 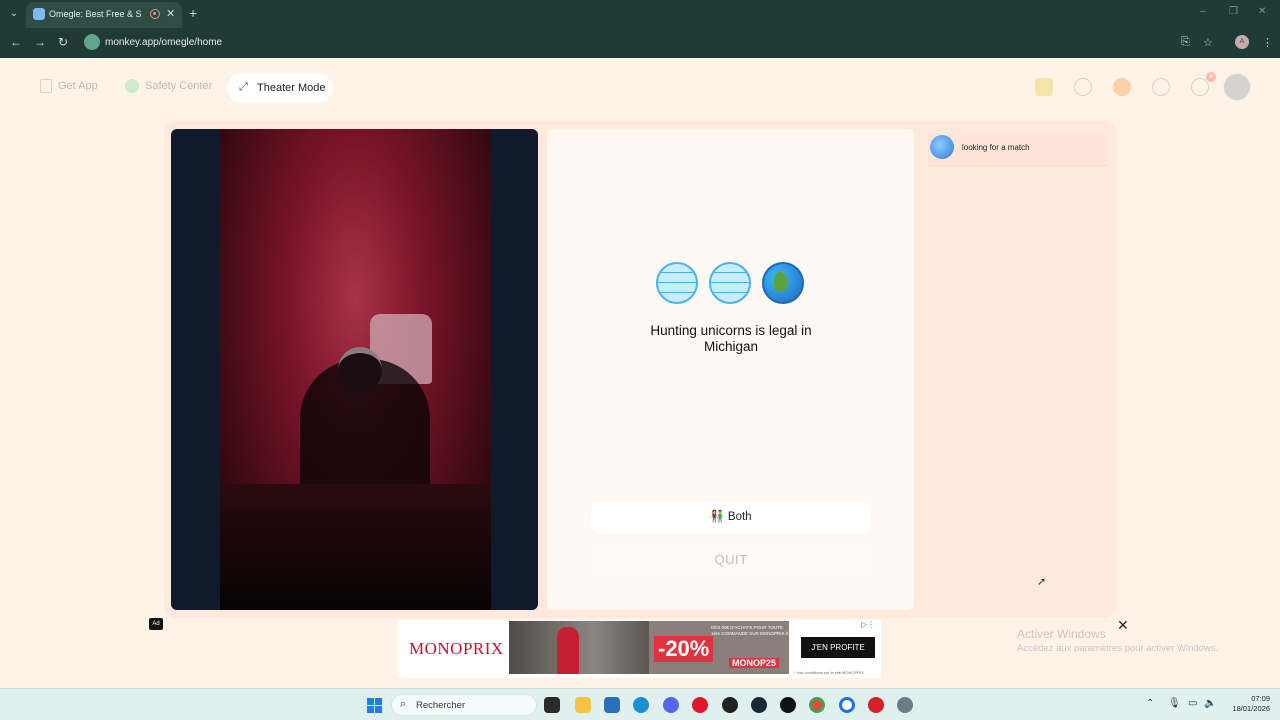 What do you see at coordinates (1211, 77) in the screenshot?
I see `notification-badge: 4` at bounding box center [1211, 77].